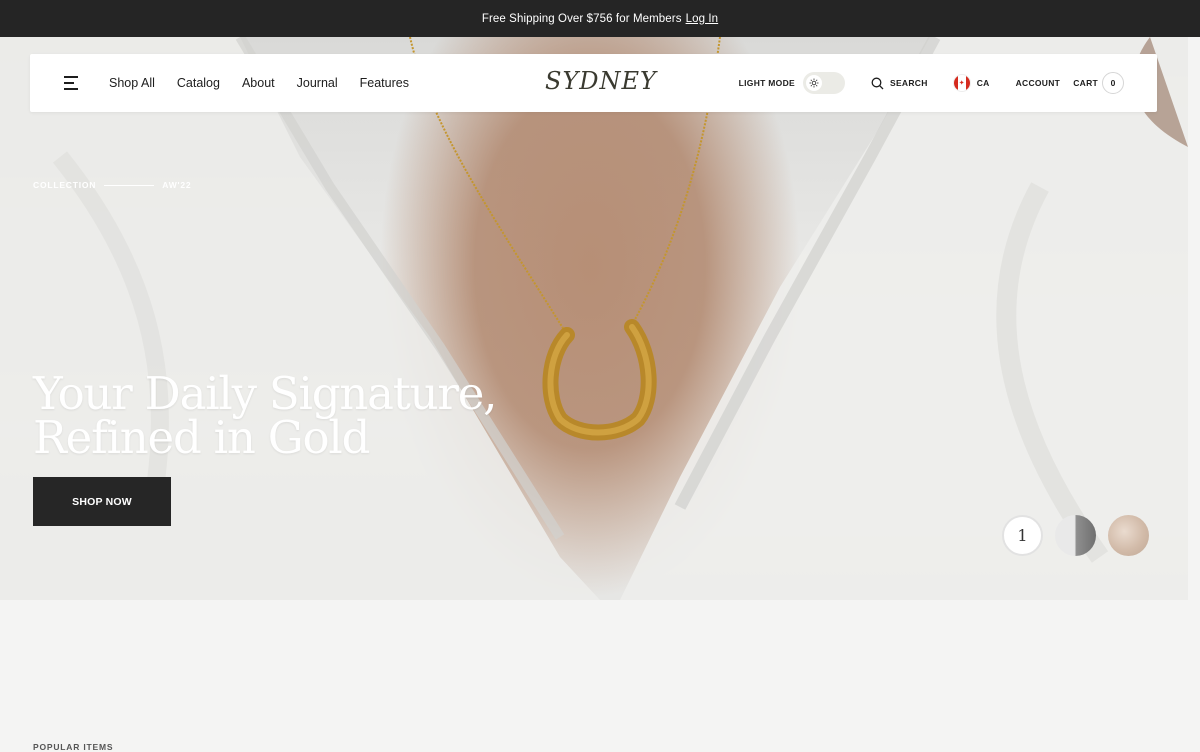  Describe the element at coordinates (600, 81) in the screenshot. I see `site-logo: SYDNEY` at that location.